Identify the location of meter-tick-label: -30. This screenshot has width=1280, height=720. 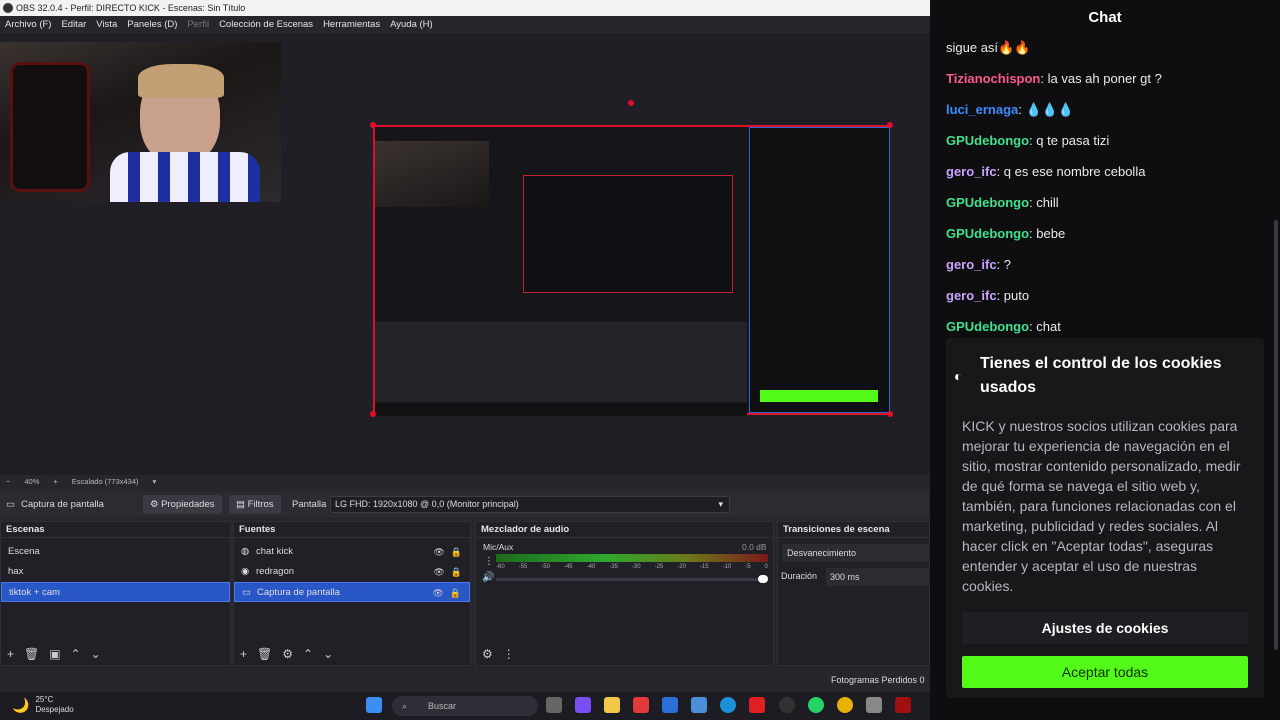
(636, 567).